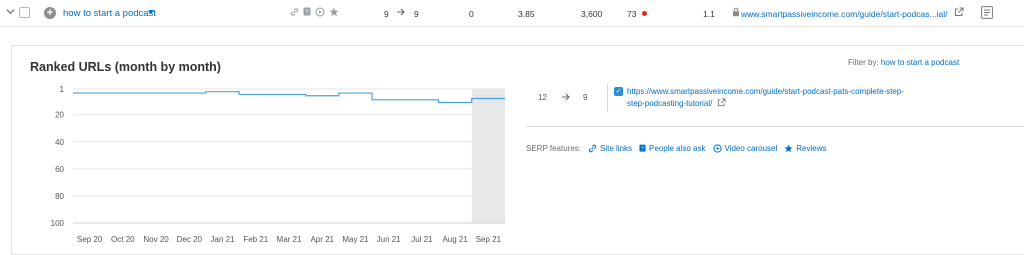  I want to click on y-tick-label: 1, so click(62, 89).